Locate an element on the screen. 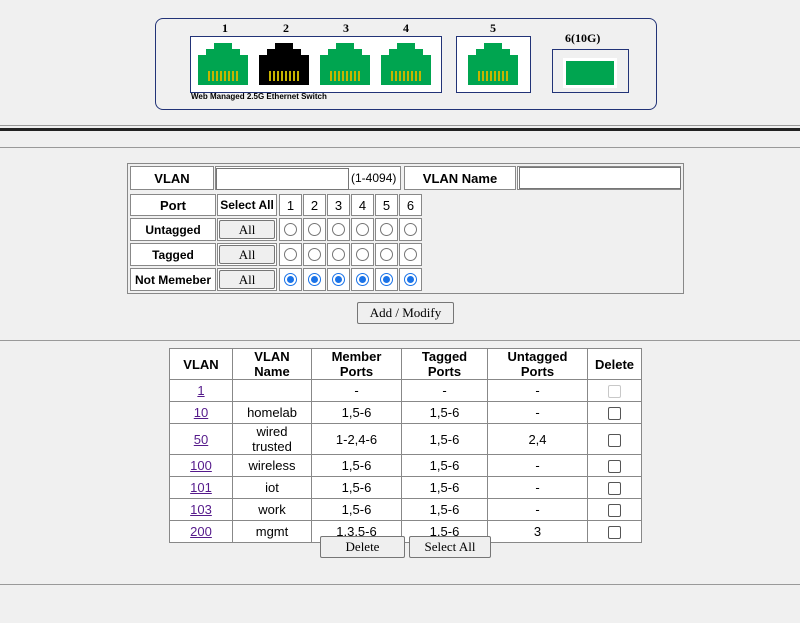  untagged-port-6-cell is located at coordinates (410, 229).